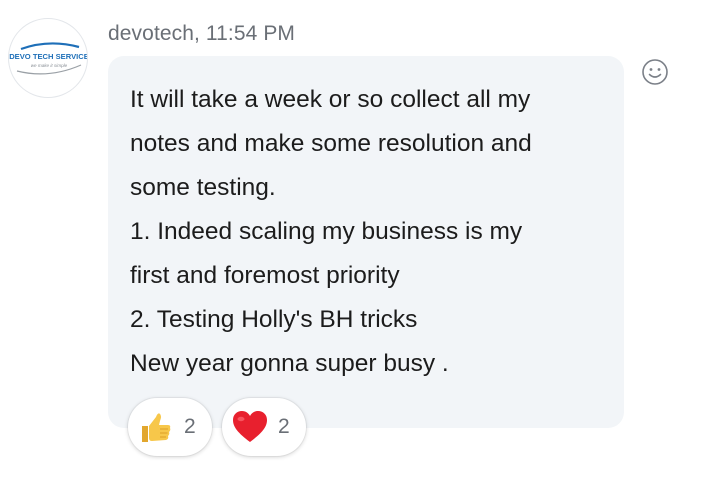  I want to click on message-header: devotech, 11:54 PM, so click(202, 33).